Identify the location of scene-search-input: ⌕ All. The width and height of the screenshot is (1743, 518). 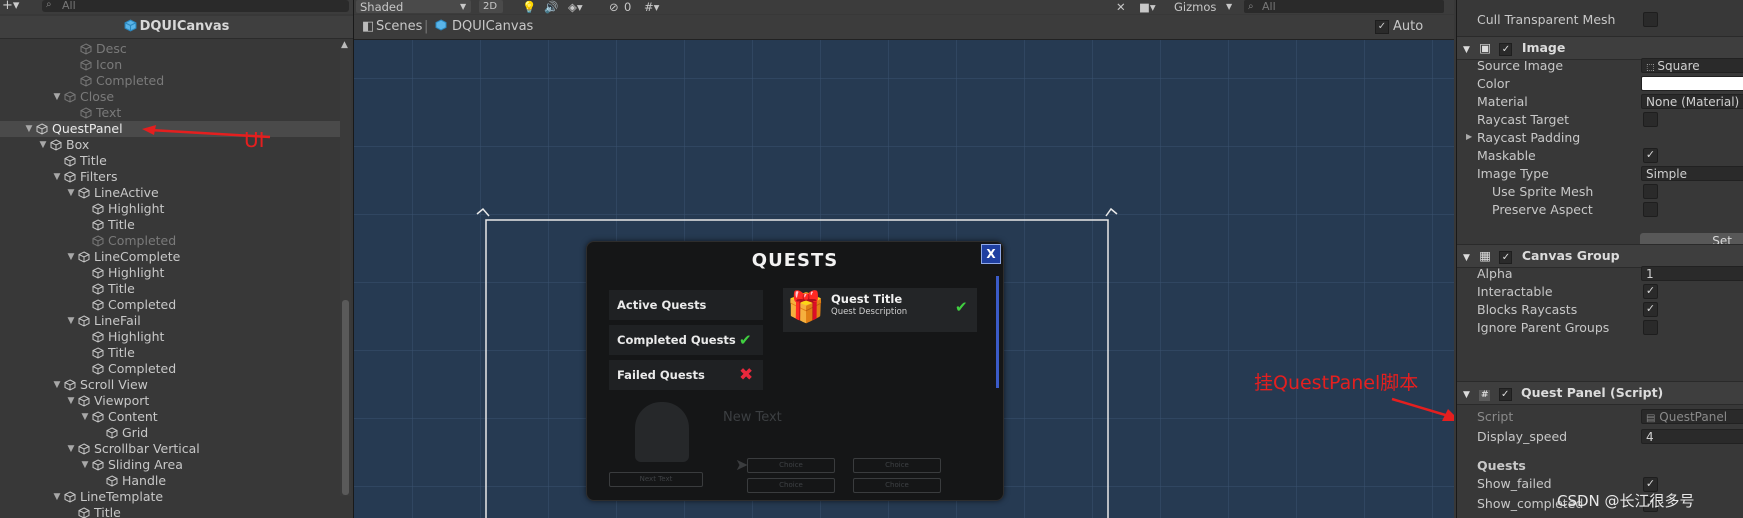
(1344, 6).